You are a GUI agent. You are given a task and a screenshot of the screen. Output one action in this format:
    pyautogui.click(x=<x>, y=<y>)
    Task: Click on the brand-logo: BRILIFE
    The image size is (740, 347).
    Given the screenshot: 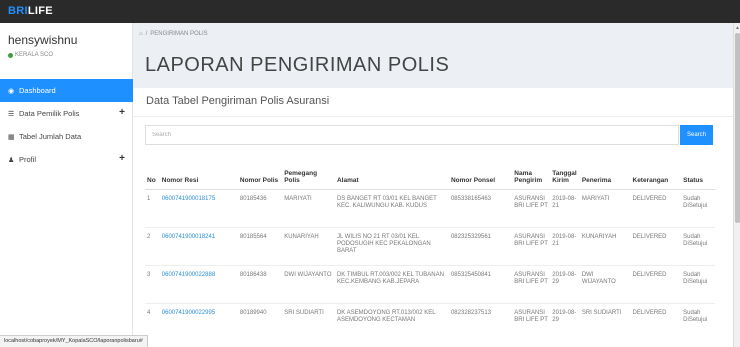 What is the action you would take?
    pyautogui.click(x=30, y=11)
    